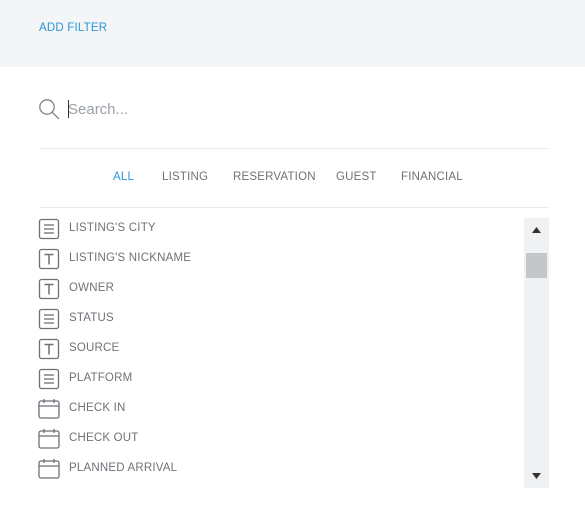 This screenshot has height=514, width=585. What do you see at coordinates (123, 468) in the screenshot?
I see `list-item-label: PLANNED ARRIVAL` at bounding box center [123, 468].